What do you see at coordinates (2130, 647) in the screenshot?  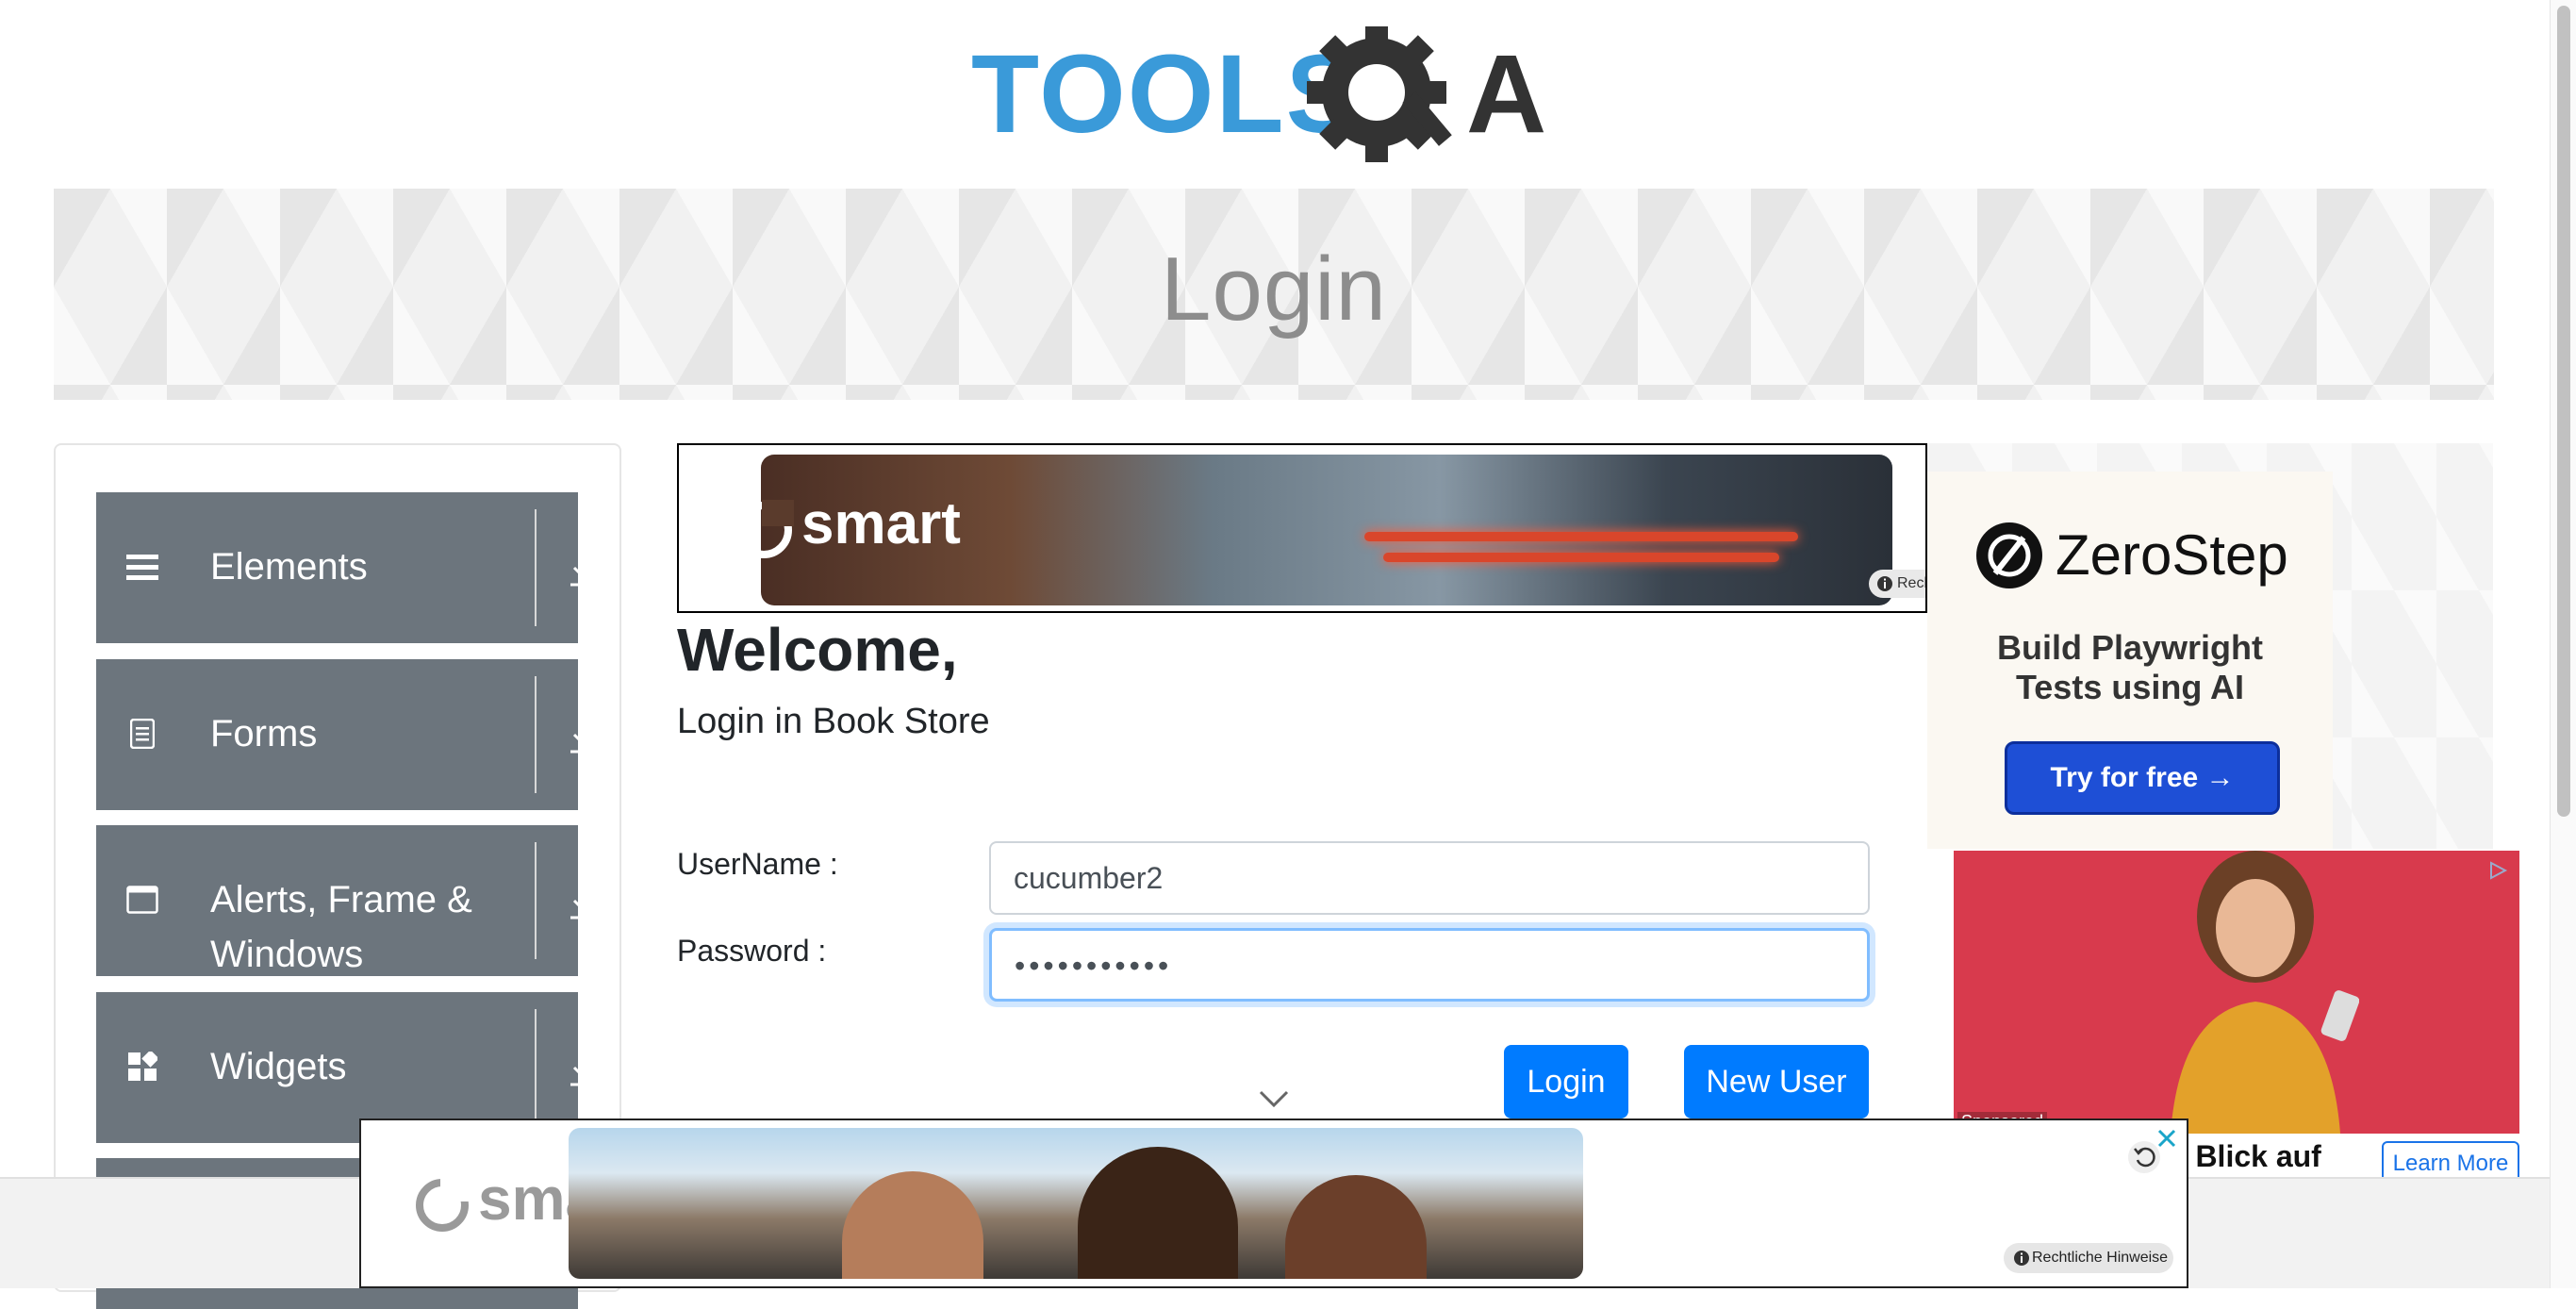 I see `ad-tagline-line1: Build Playwright` at bounding box center [2130, 647].